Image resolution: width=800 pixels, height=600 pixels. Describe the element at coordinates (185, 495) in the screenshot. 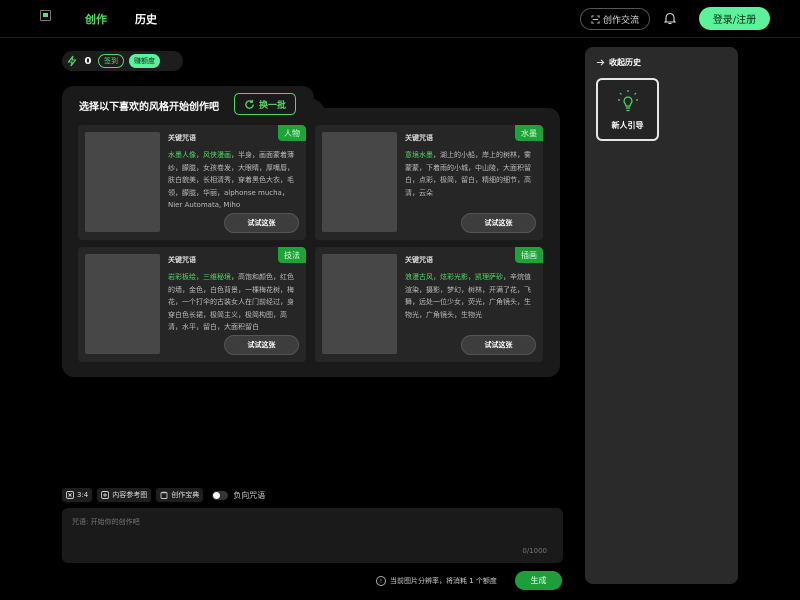

I see `prompt-guide-label: 创作宝典` at that location.